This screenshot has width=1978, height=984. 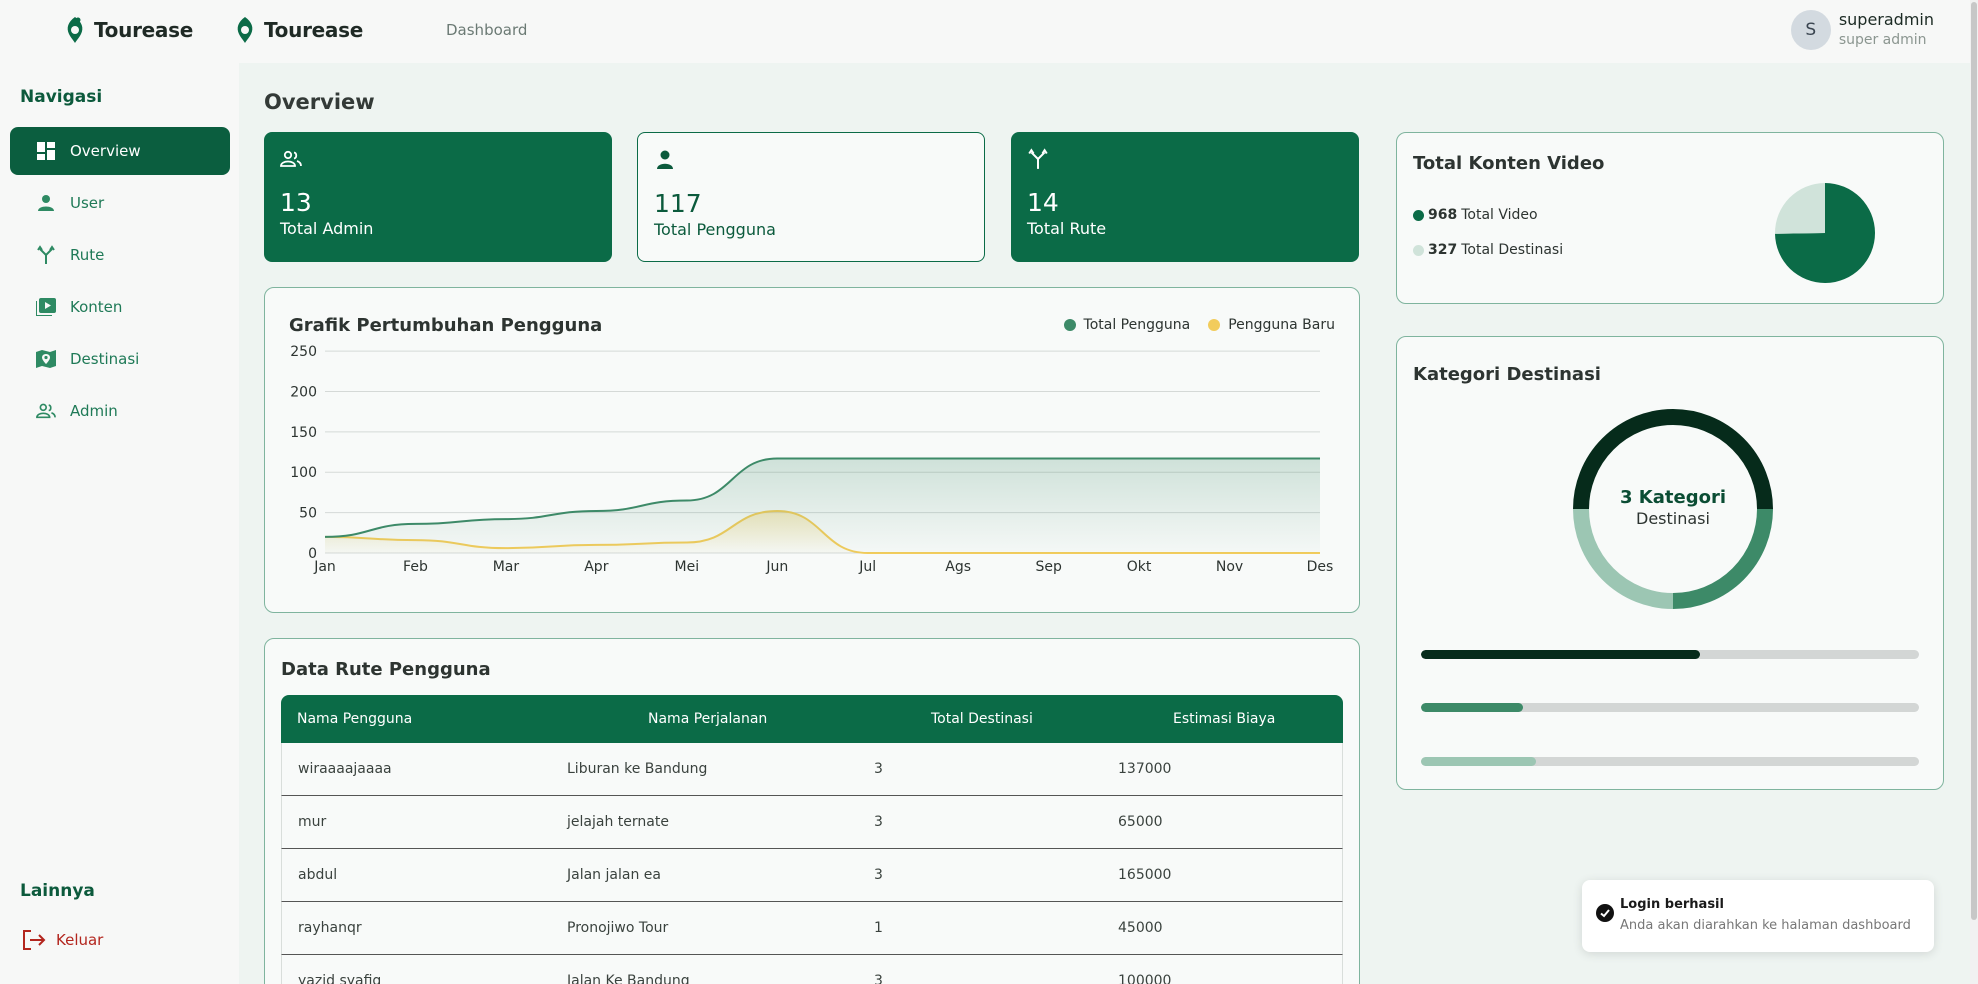 What do you see at coordinates (958, 567) in the screenshot?
I see `x-tick-label: Ags` at bounding box center [958, 567].